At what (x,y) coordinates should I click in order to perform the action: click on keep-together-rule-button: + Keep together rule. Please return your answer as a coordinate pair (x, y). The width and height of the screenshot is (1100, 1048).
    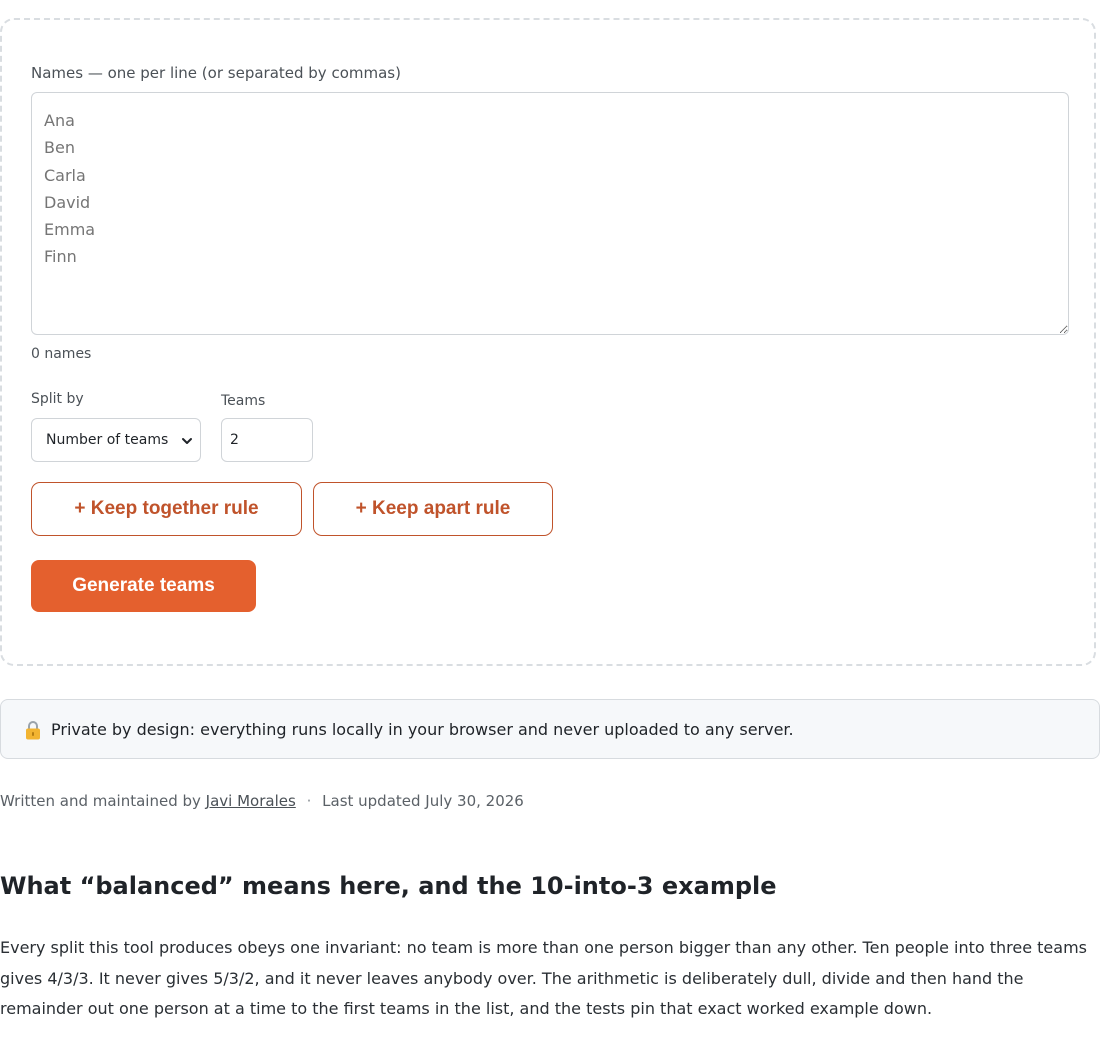
    Looking at the image, I should click on (166, 509).